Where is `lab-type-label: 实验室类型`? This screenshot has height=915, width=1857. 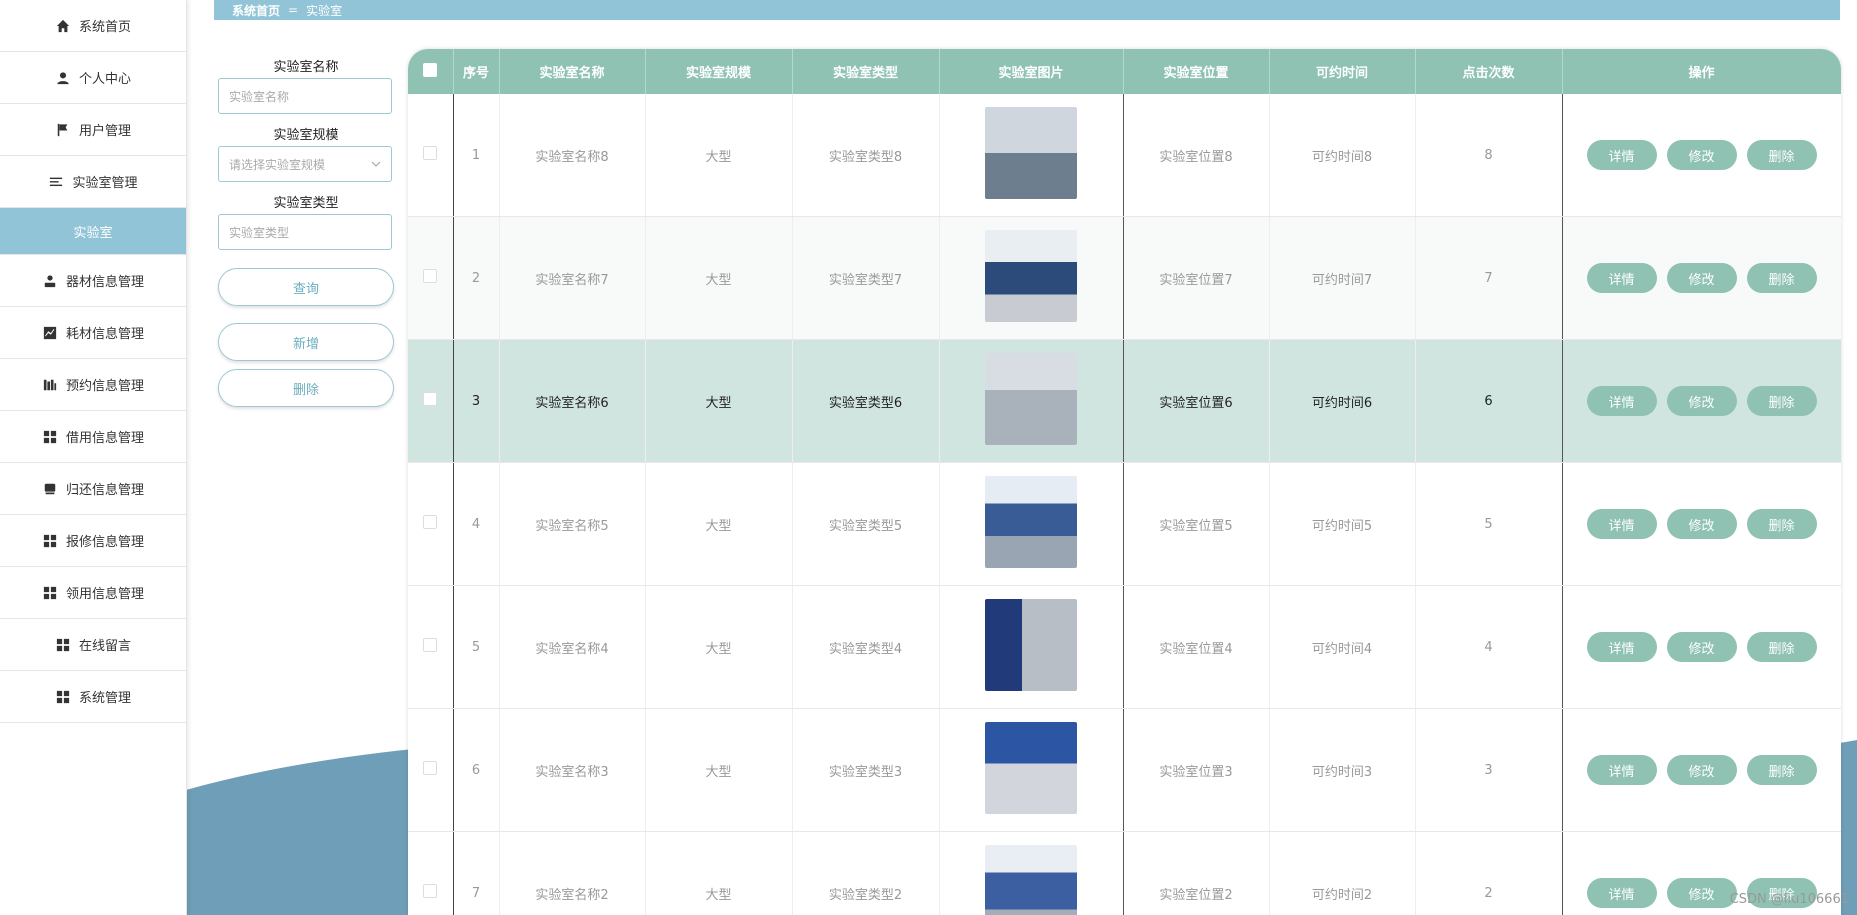
lab-type-label: 实验室类型 is located at coordinates (306, 203).